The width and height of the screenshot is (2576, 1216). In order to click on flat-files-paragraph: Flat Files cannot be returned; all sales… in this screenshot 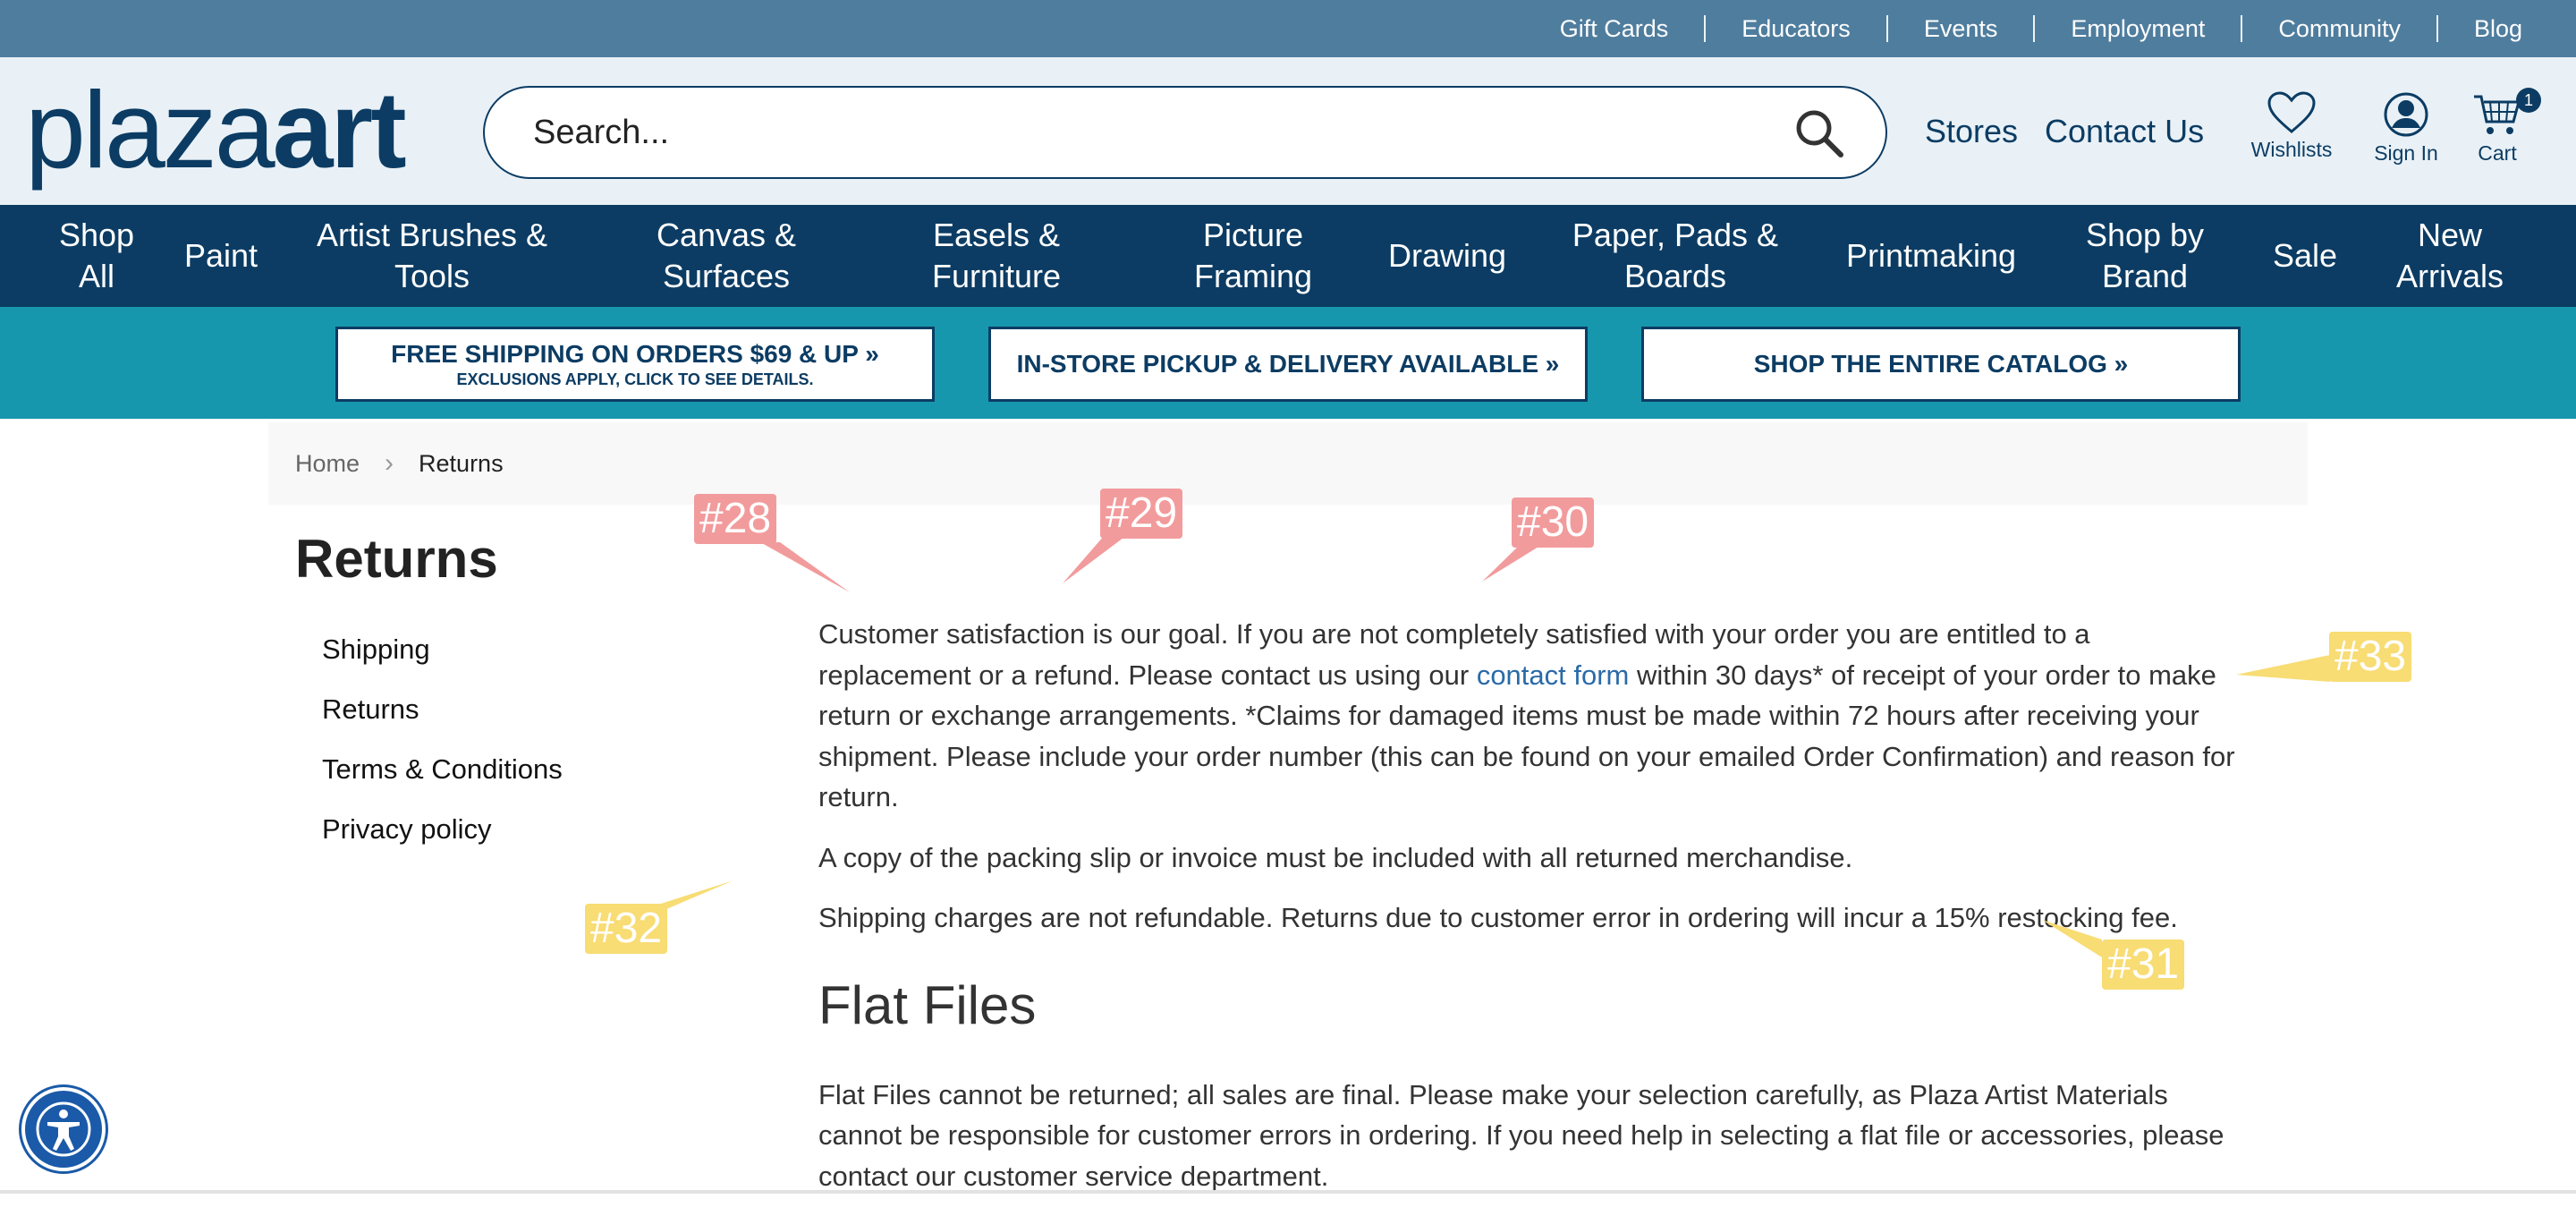, I will do `click(1521, 1135)`.